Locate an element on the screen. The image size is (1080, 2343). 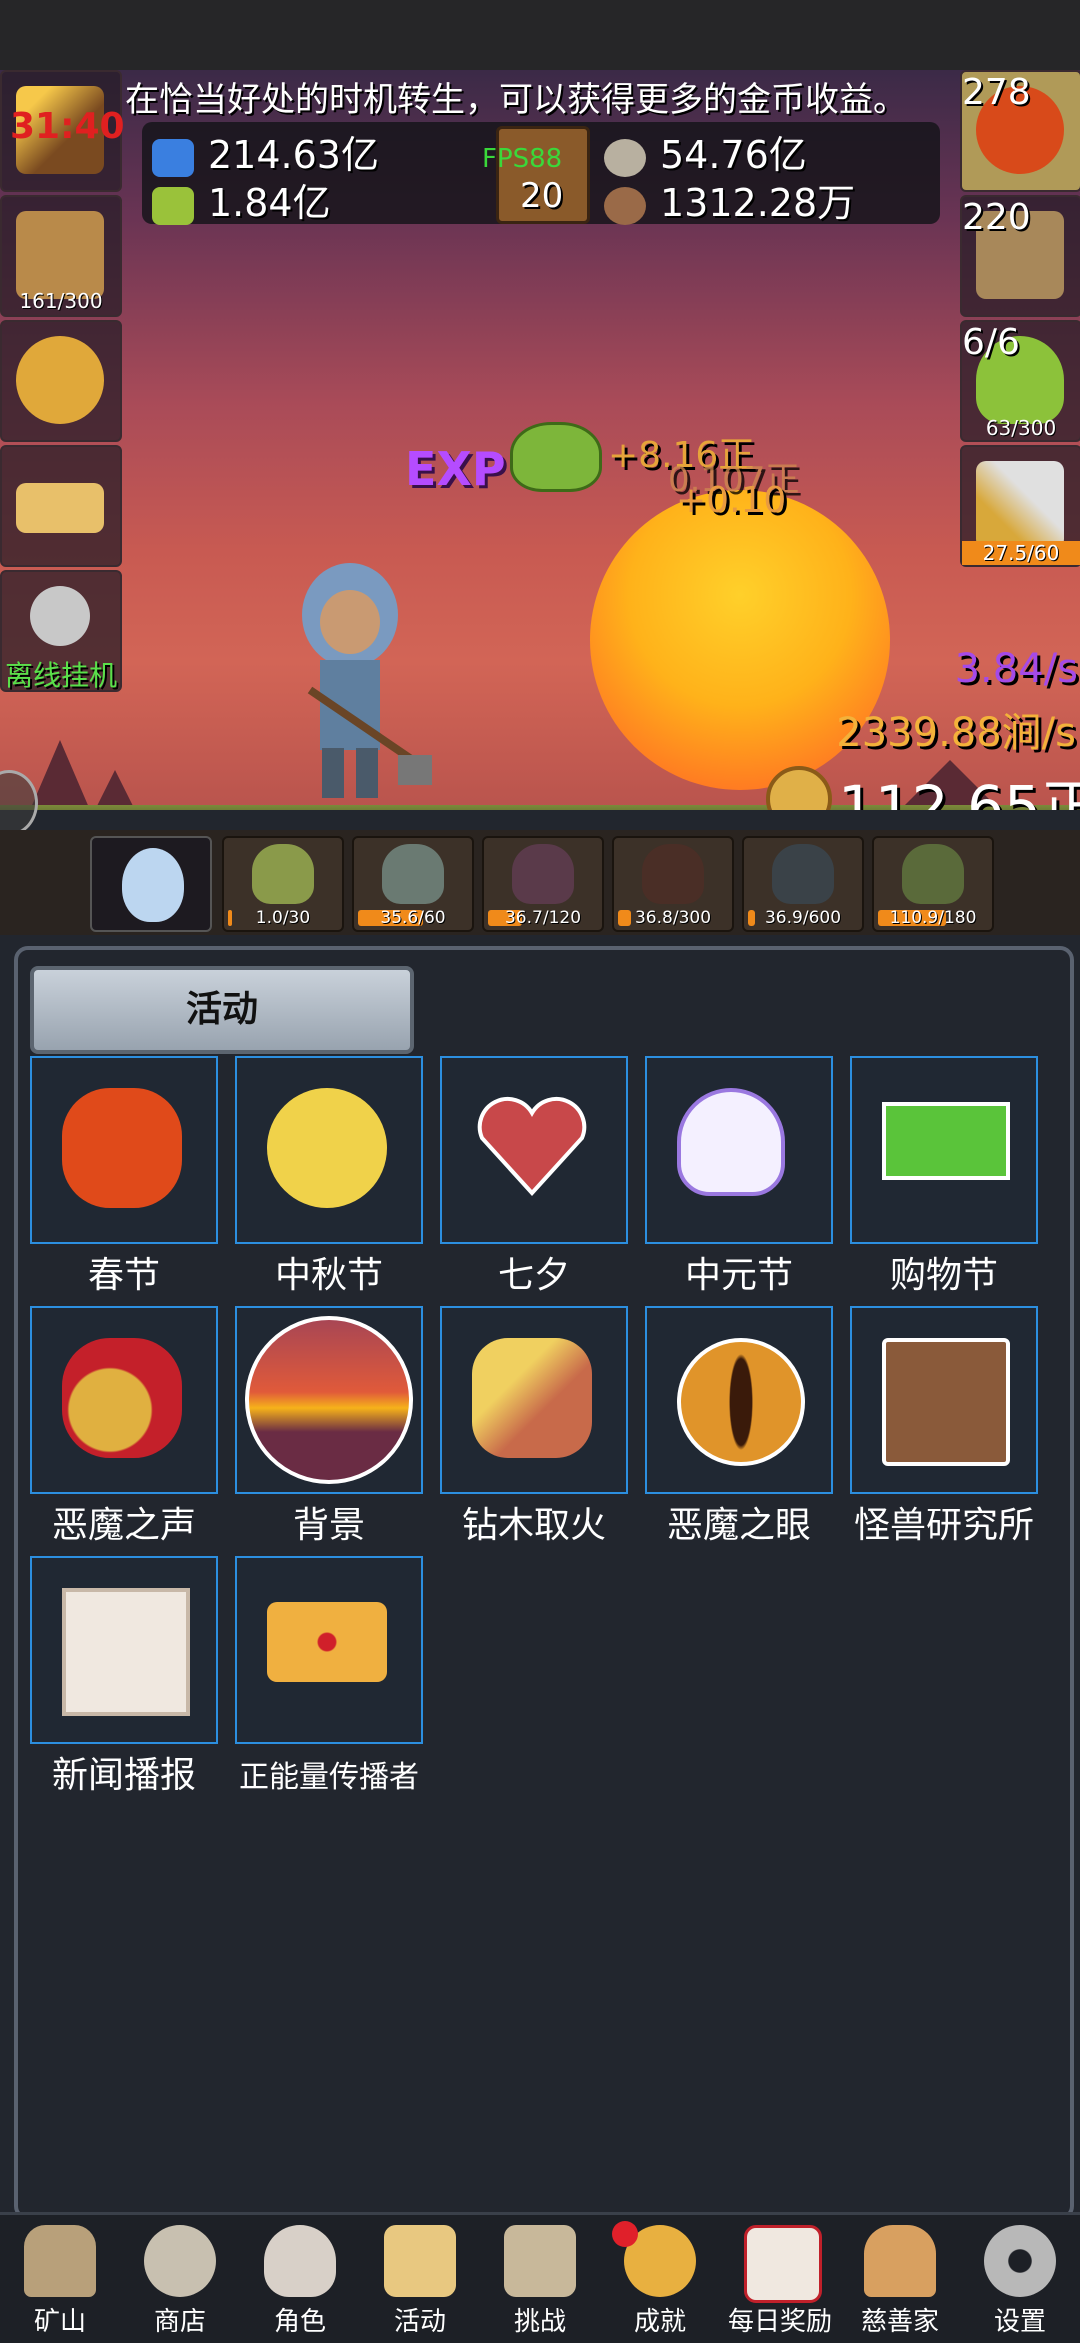
map-icon is located at coordinates (540, 2261).